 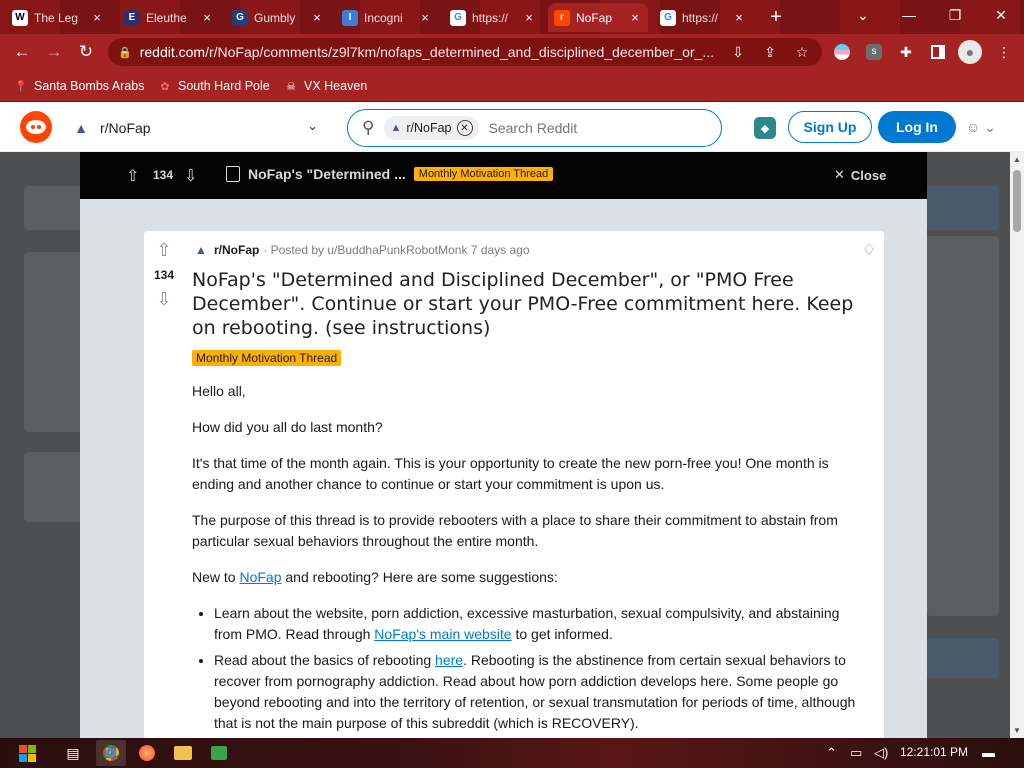 What do you see at coordinates (863, 15) in the screenshot?
I see `tab-search-button: ⌄` at bounding box center [863, 15].